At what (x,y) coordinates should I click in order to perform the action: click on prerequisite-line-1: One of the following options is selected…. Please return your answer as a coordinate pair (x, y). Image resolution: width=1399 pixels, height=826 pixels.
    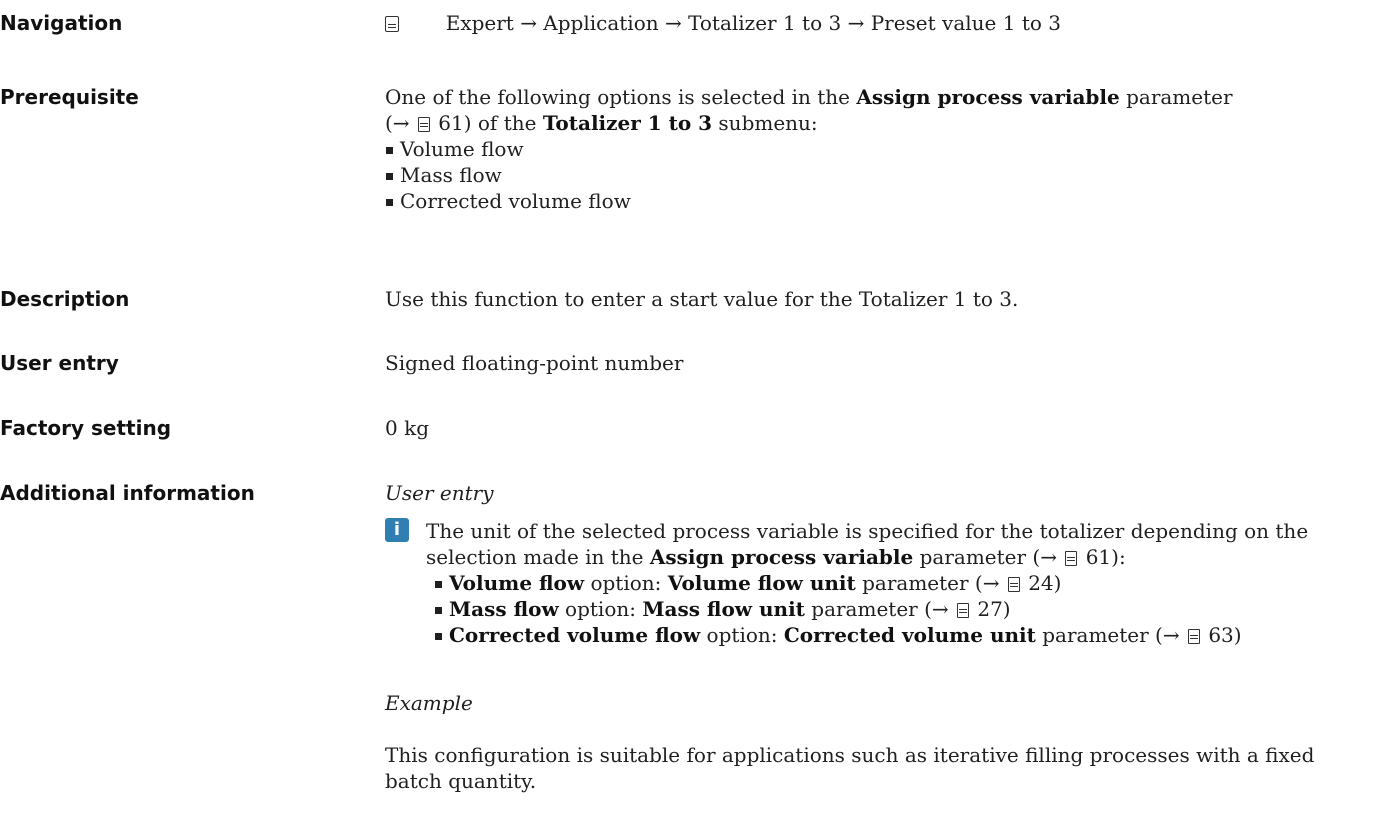
    Looking at the image, I should click on (809, 97).